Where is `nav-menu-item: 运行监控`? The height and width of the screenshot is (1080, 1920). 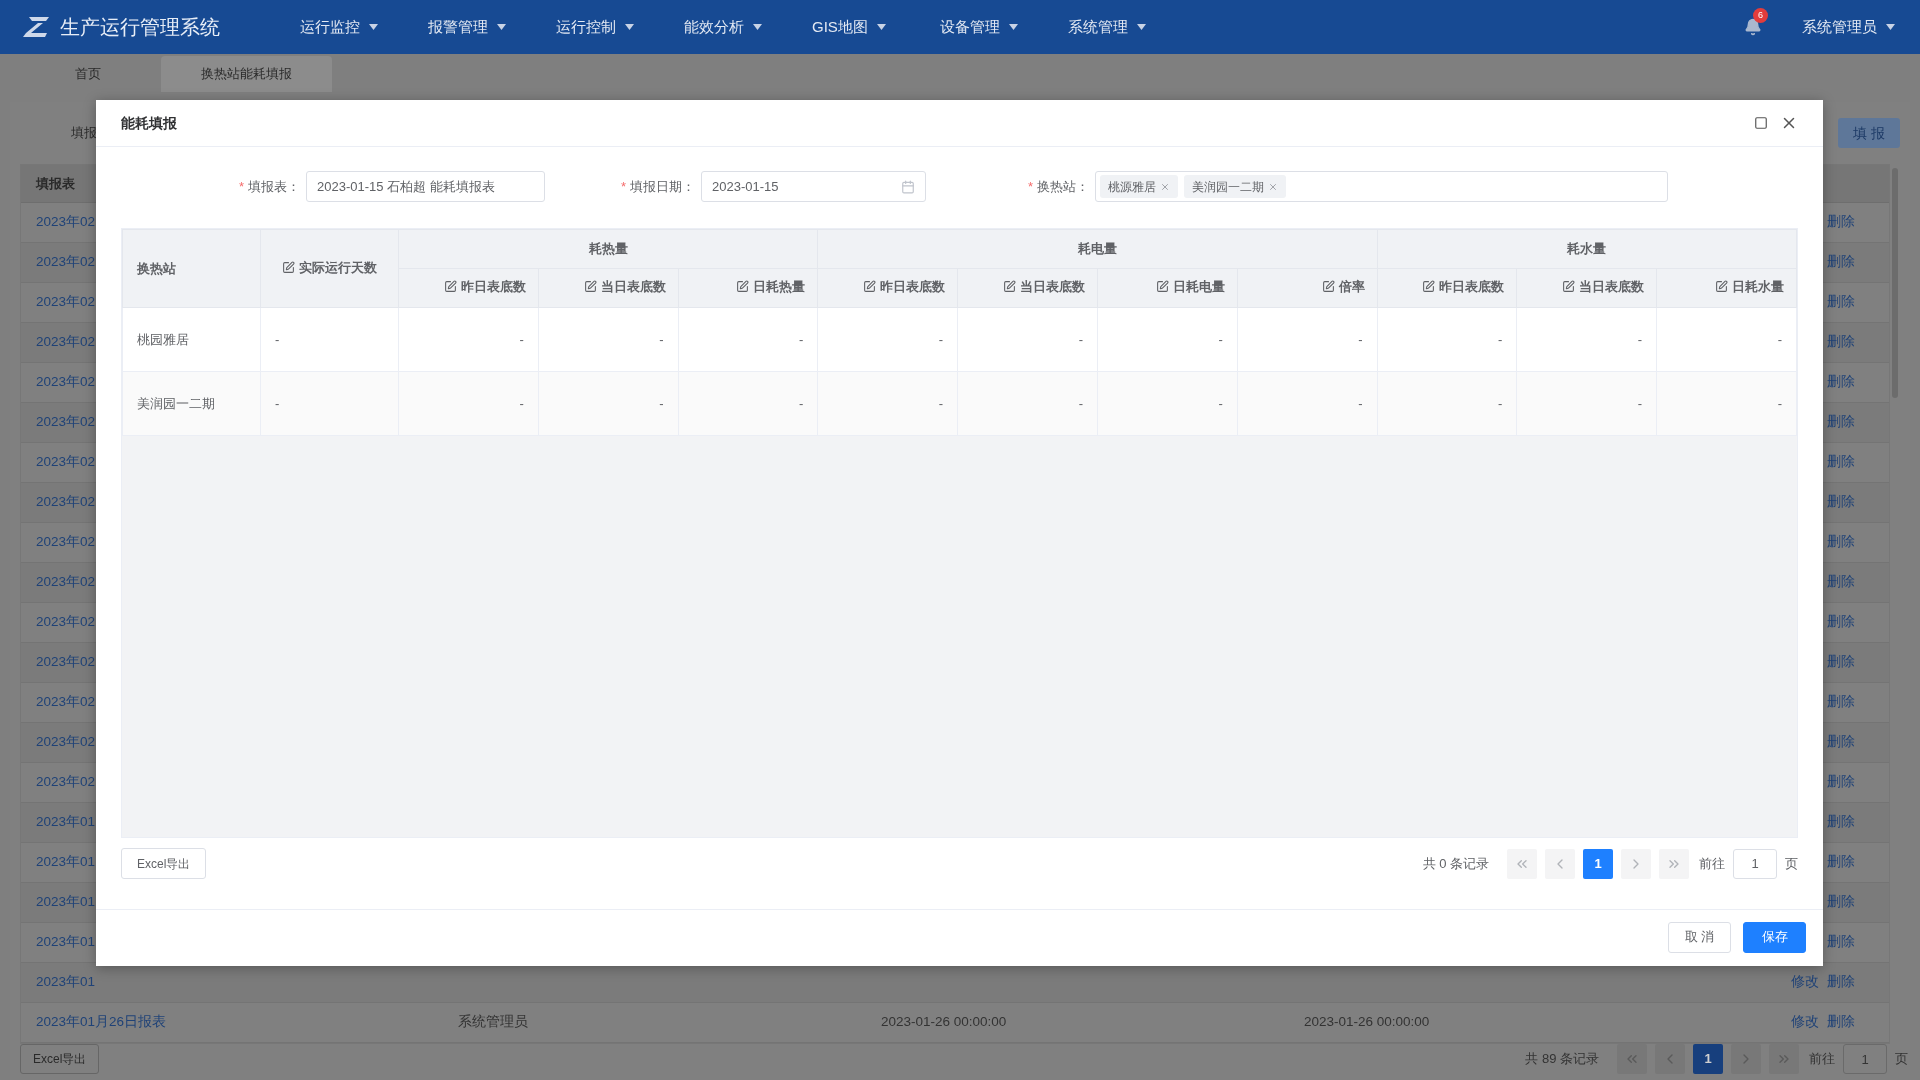 nav-menu-item: 运行监控 is located at coordinates (364, 27).